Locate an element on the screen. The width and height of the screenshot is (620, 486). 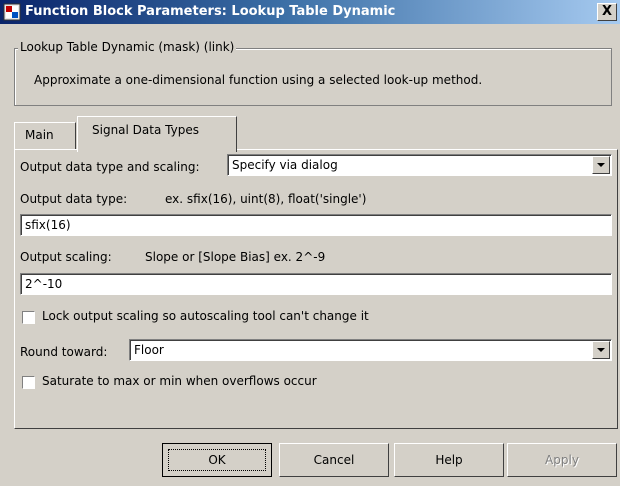
output-data-type-input: sfix(16) is located at coordinates (316, 225).